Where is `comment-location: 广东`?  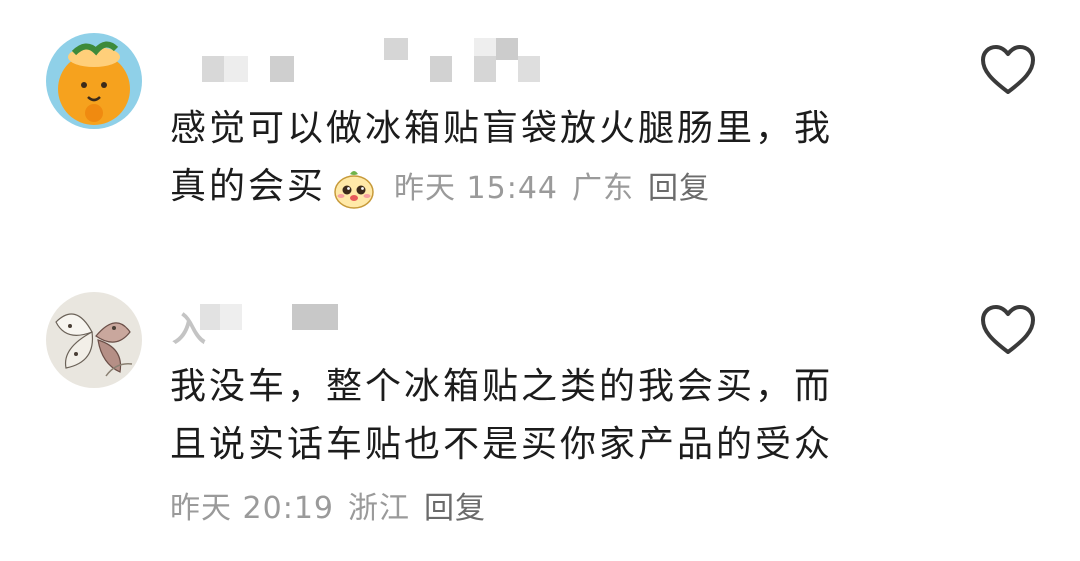
comment-location: 广东 is located at coordinates (603, 188).